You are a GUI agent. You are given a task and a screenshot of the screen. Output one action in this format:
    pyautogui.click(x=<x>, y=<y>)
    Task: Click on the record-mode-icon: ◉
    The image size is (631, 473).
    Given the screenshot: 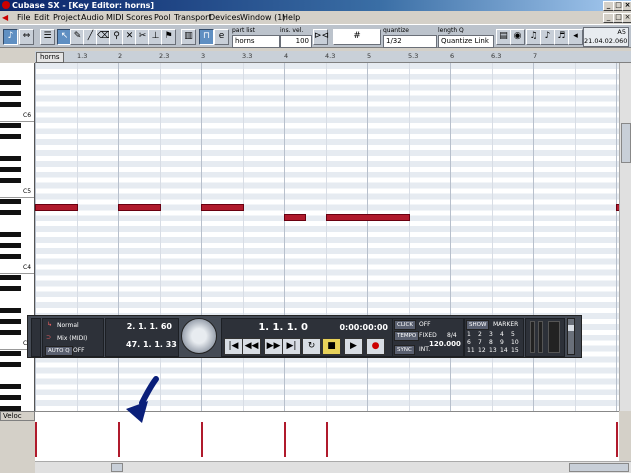 What is the action you would take?
    pyautogui.click(x=517, y=37)
    